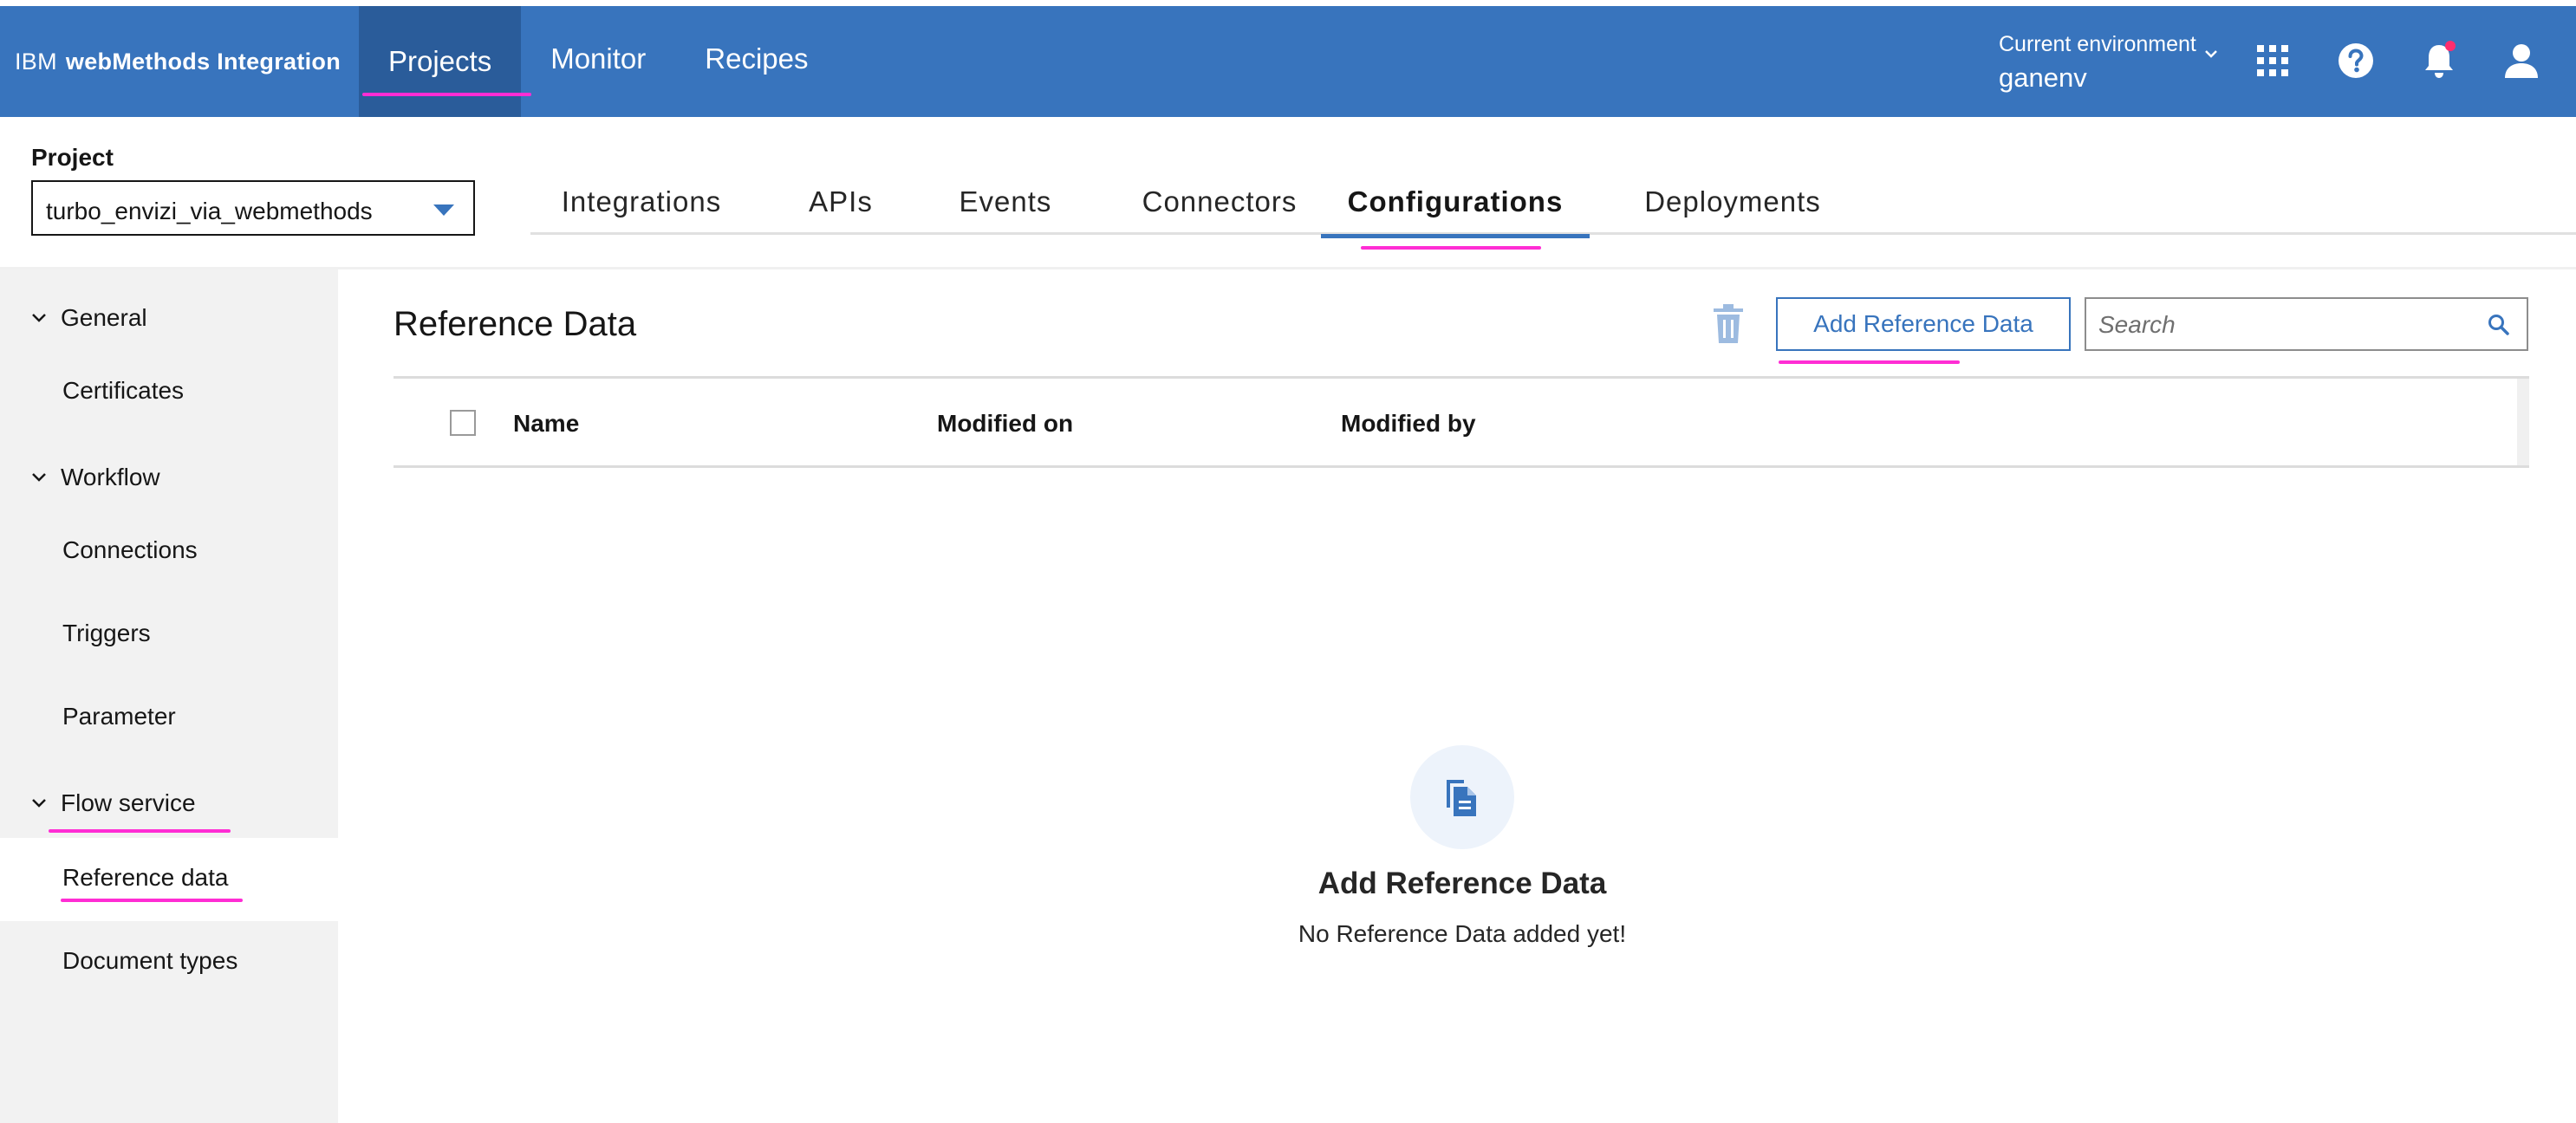 Image resolution: width=2576 pixels, height=1123 pixels. I want to click on sidebar-group-general: General, so click(88, 318).